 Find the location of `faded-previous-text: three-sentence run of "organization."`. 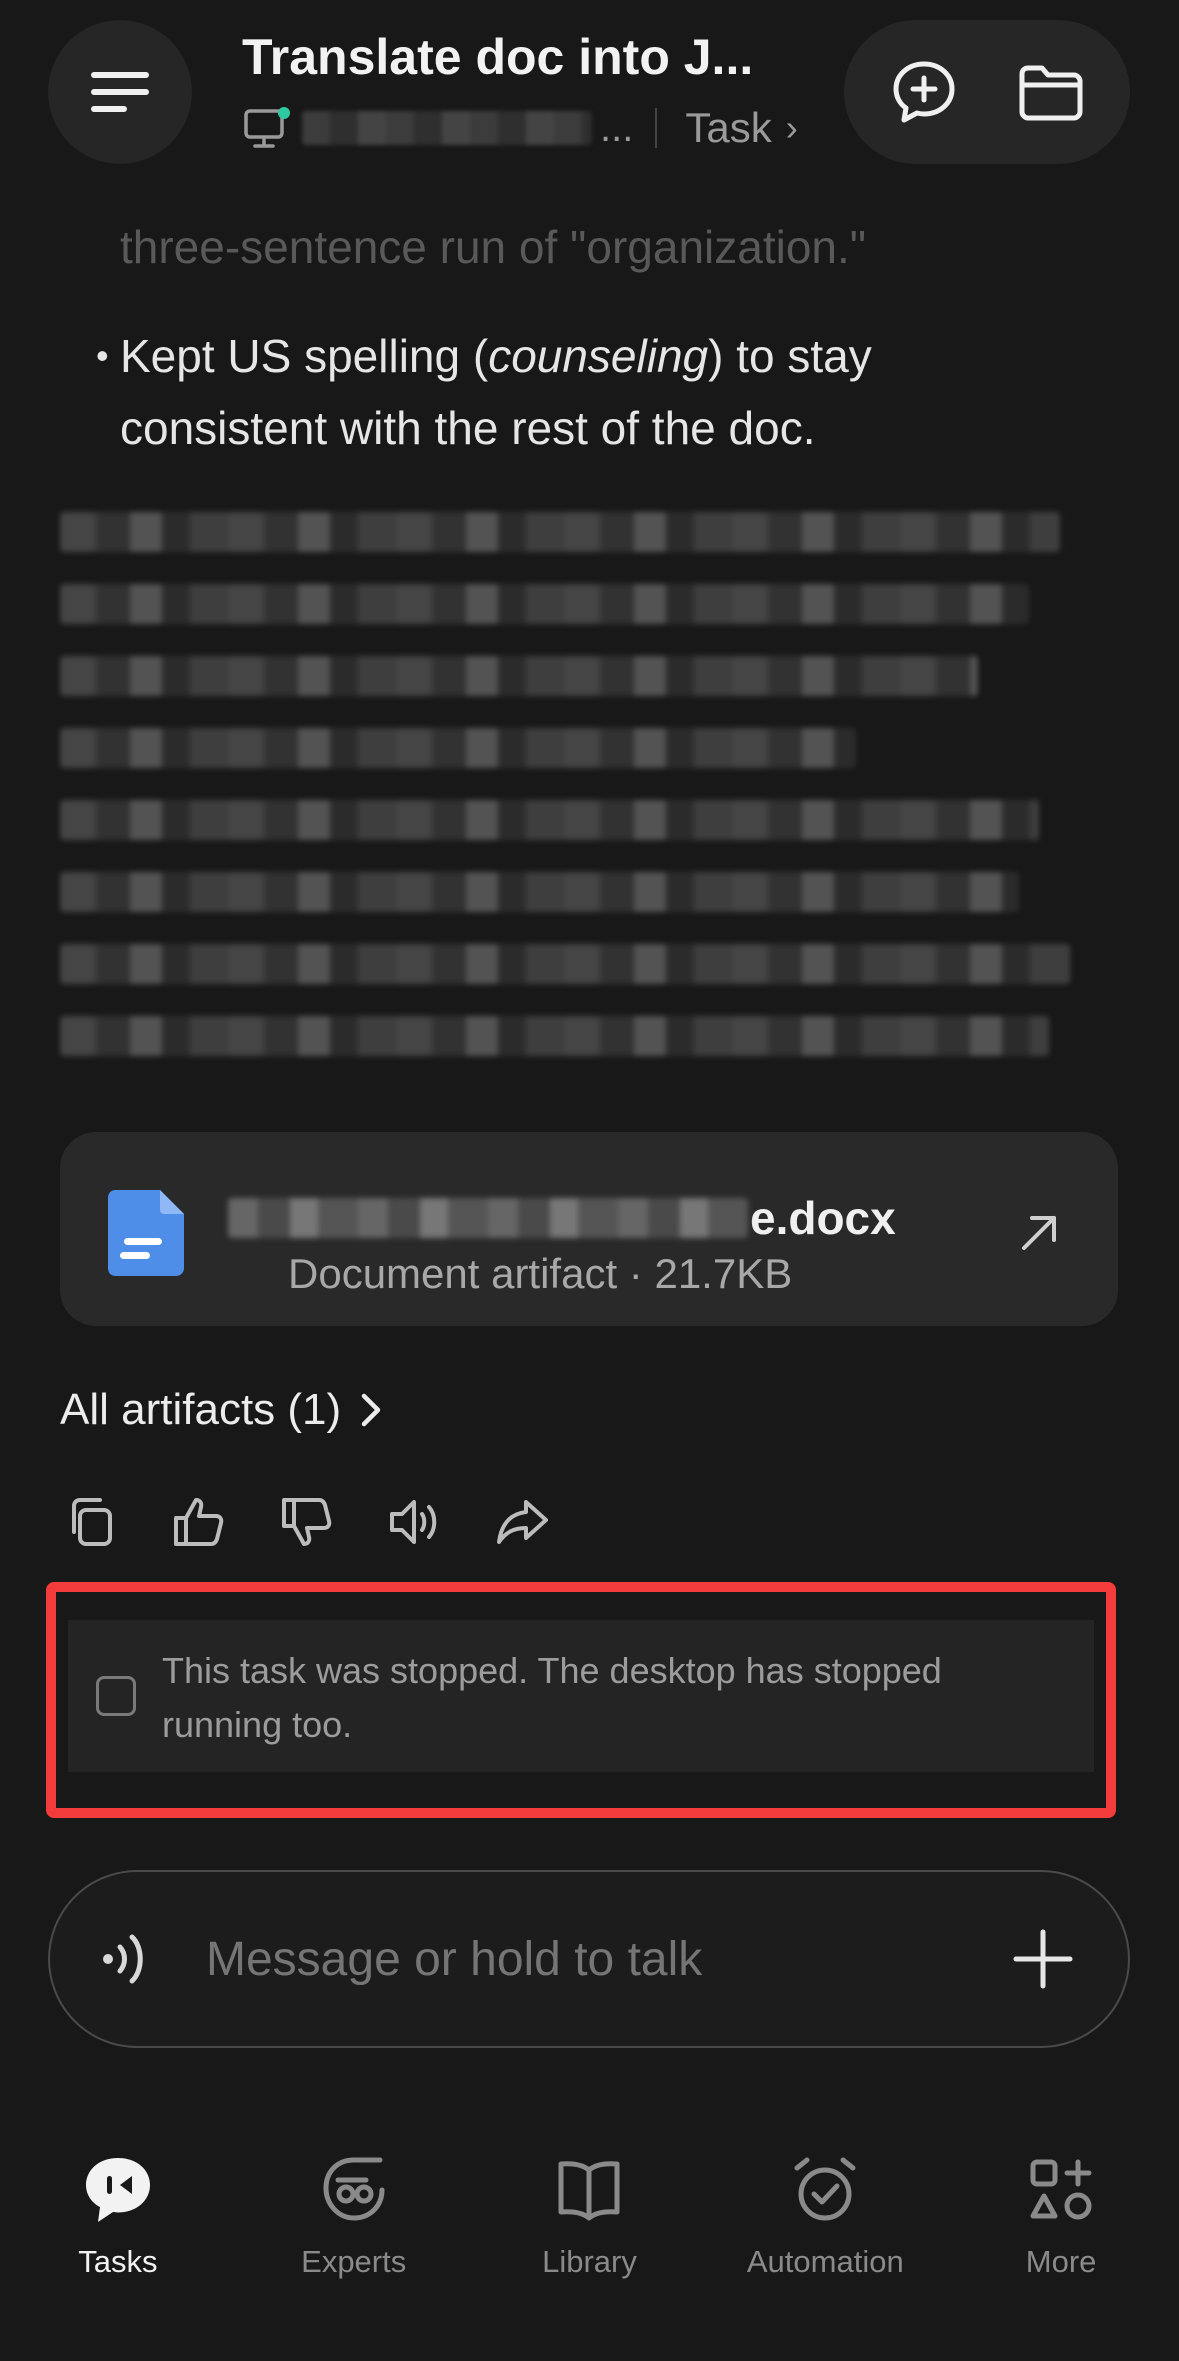

faded-previous-text: three-sentence run of "organization." is located at coordinates (493, 247).